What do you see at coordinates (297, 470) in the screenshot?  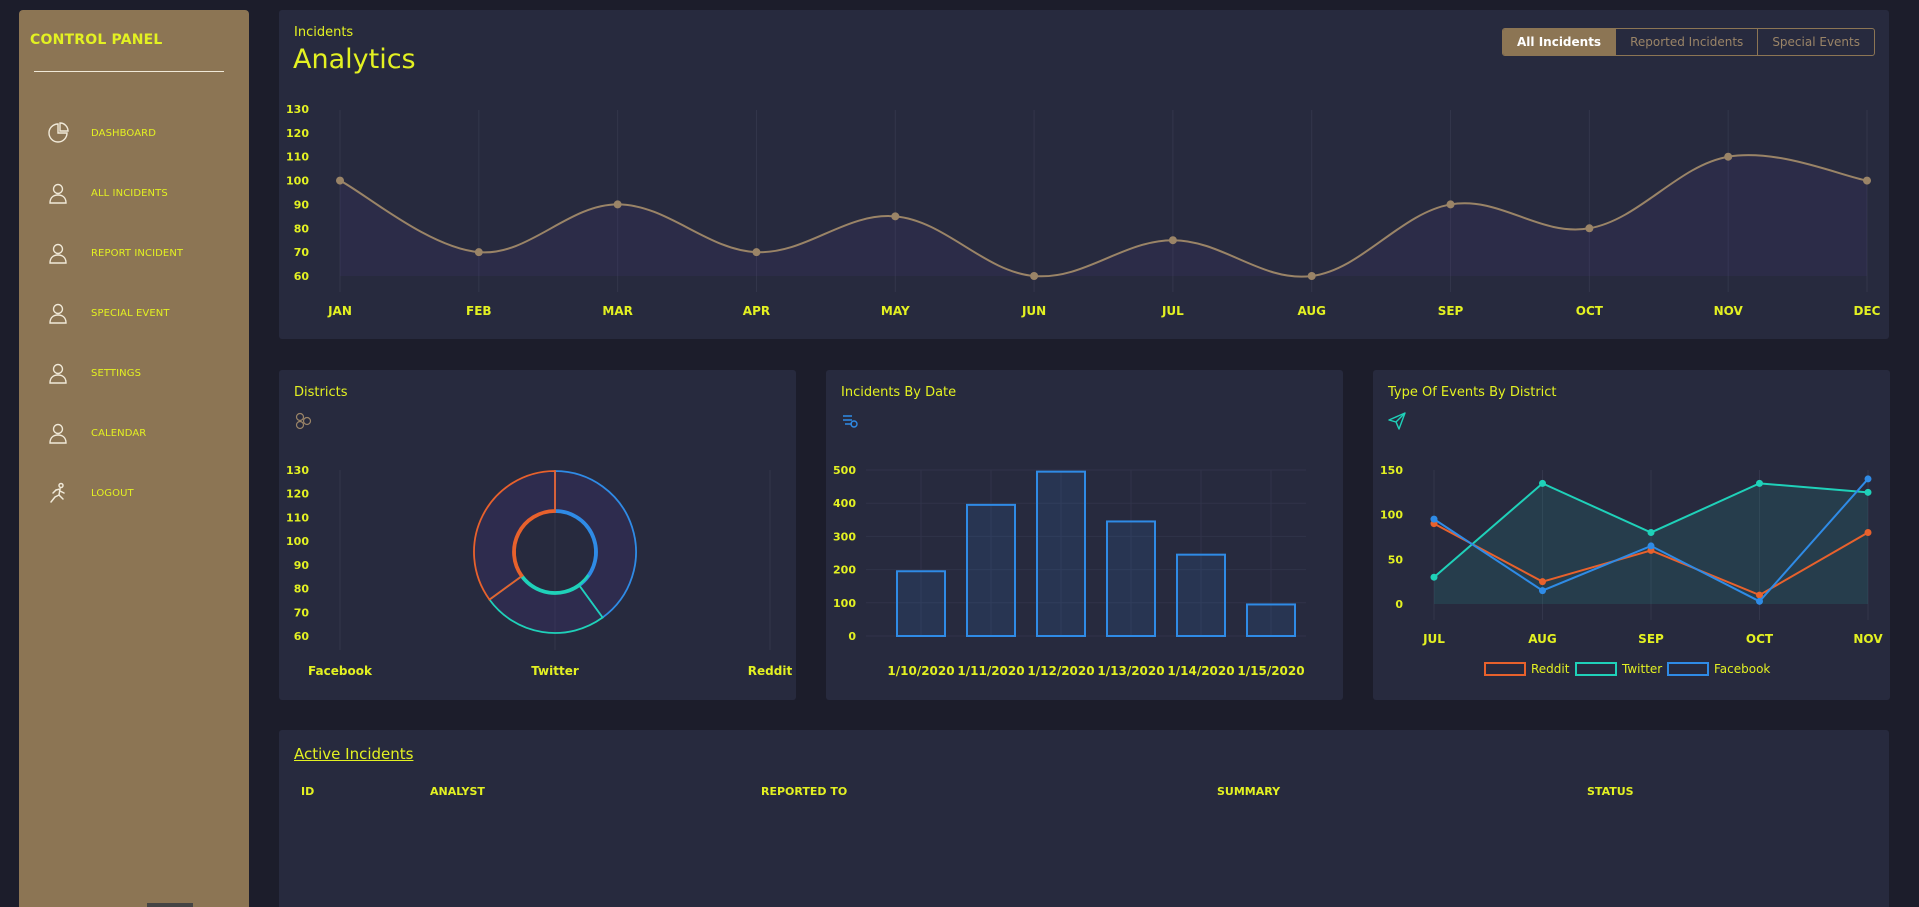 I see `y-tick-label: 130` at bounding box center [297, 470].